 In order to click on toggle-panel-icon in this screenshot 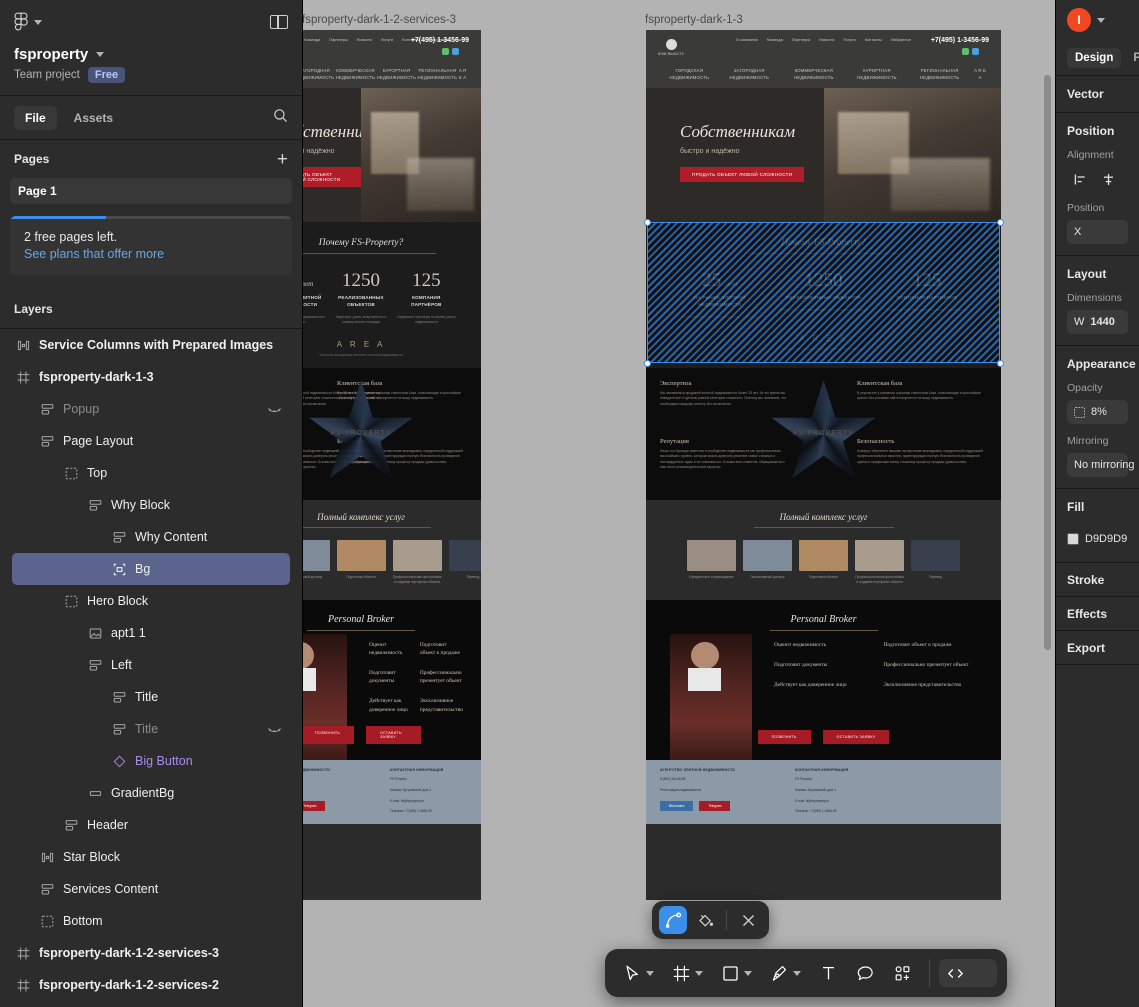, I will do `click(279, 22)`.